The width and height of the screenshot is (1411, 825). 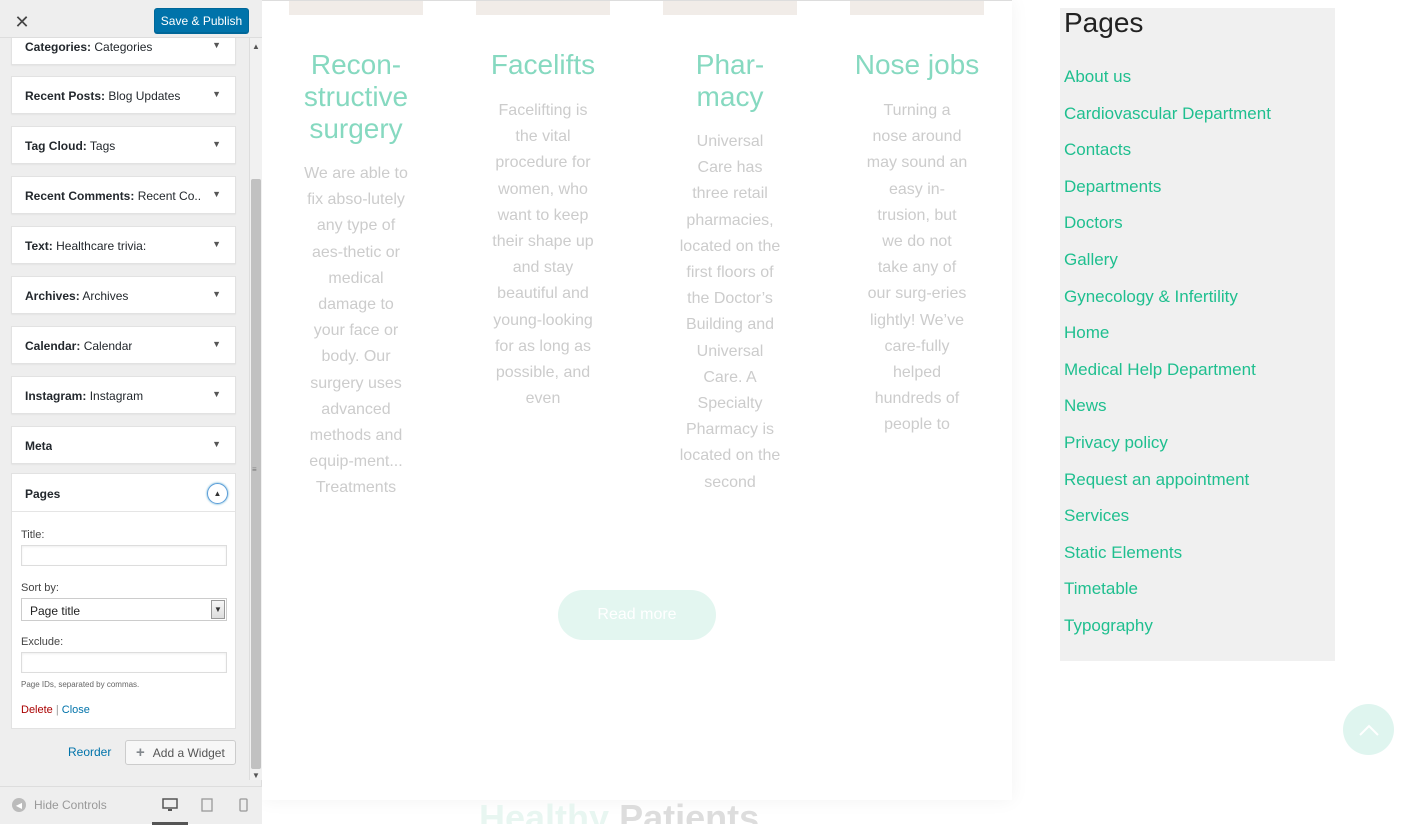 What do you see at coordinates (84, 396) in the screenshot?
I see `widget-row-title: Instagram` at bounding box center [84, 396].